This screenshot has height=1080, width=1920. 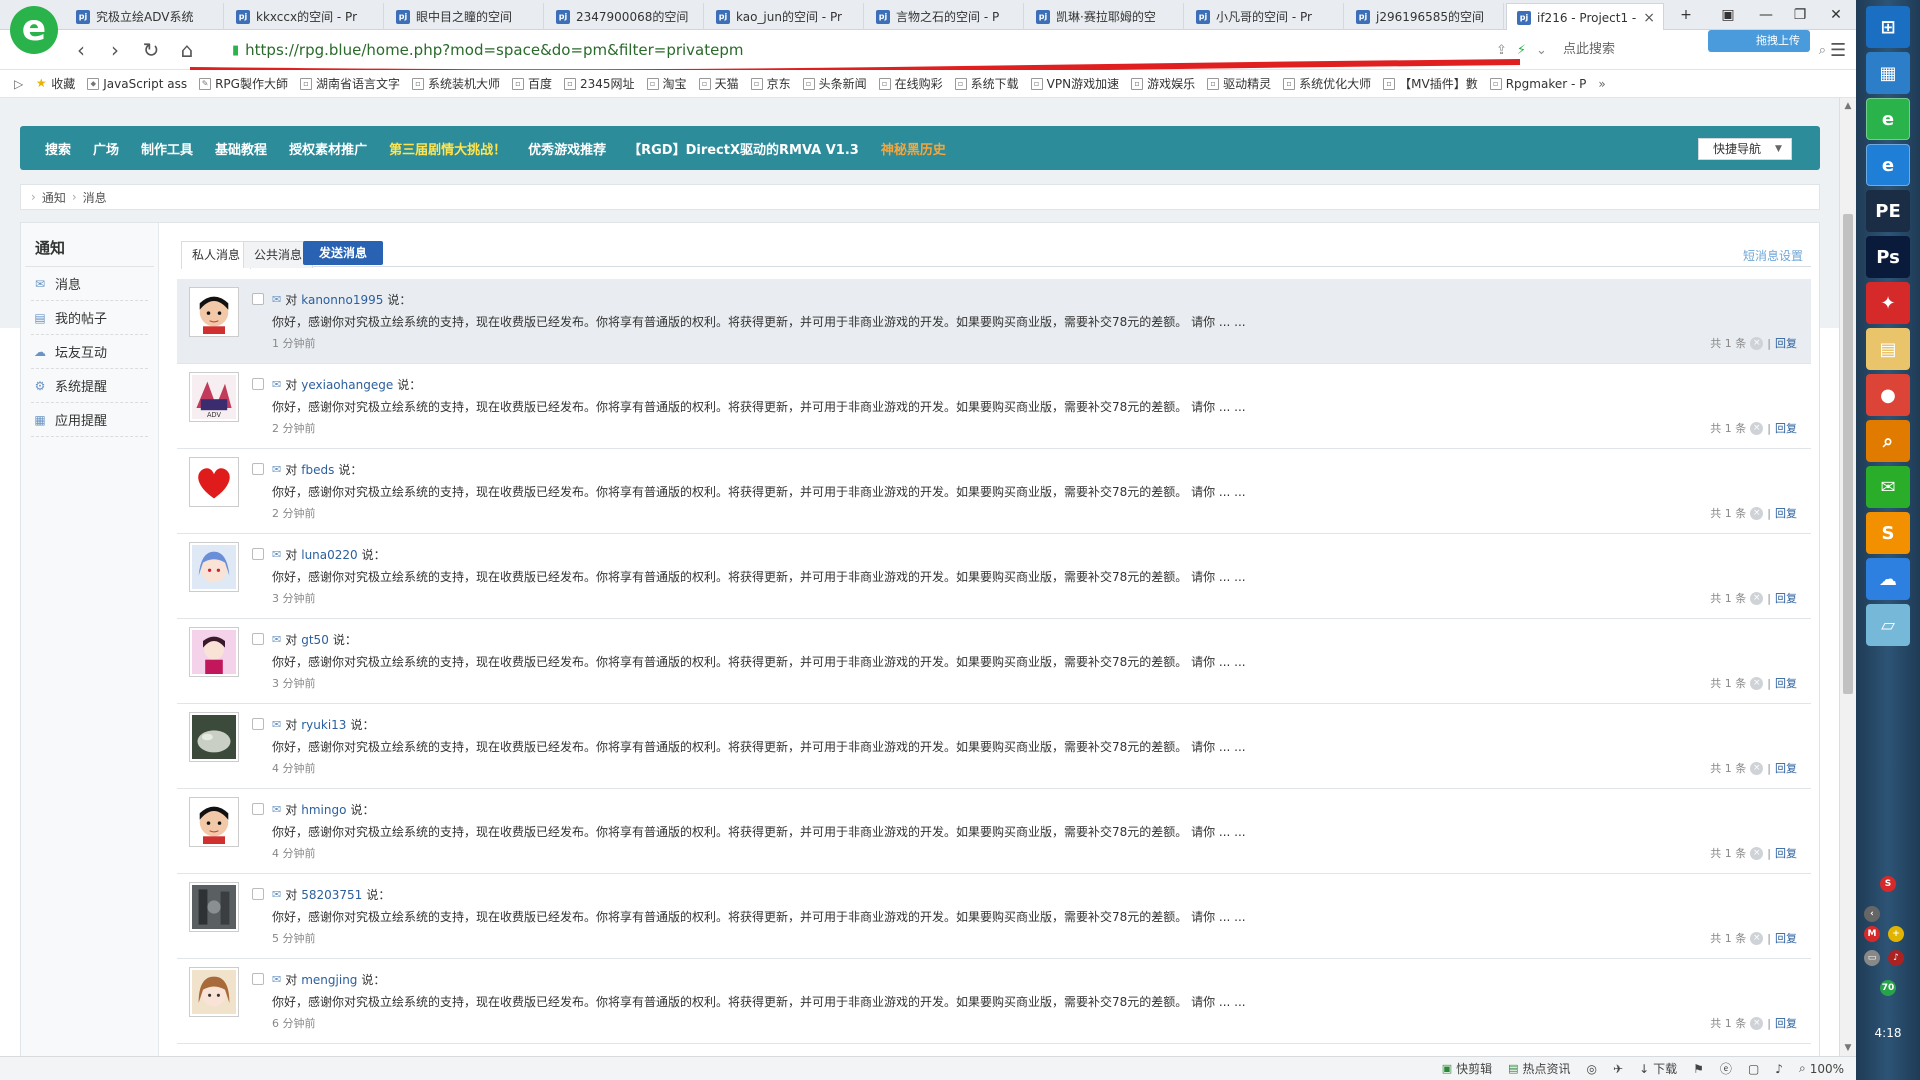 I want to click on status-ie: ⓔ, so click(x=1726, y=1068).